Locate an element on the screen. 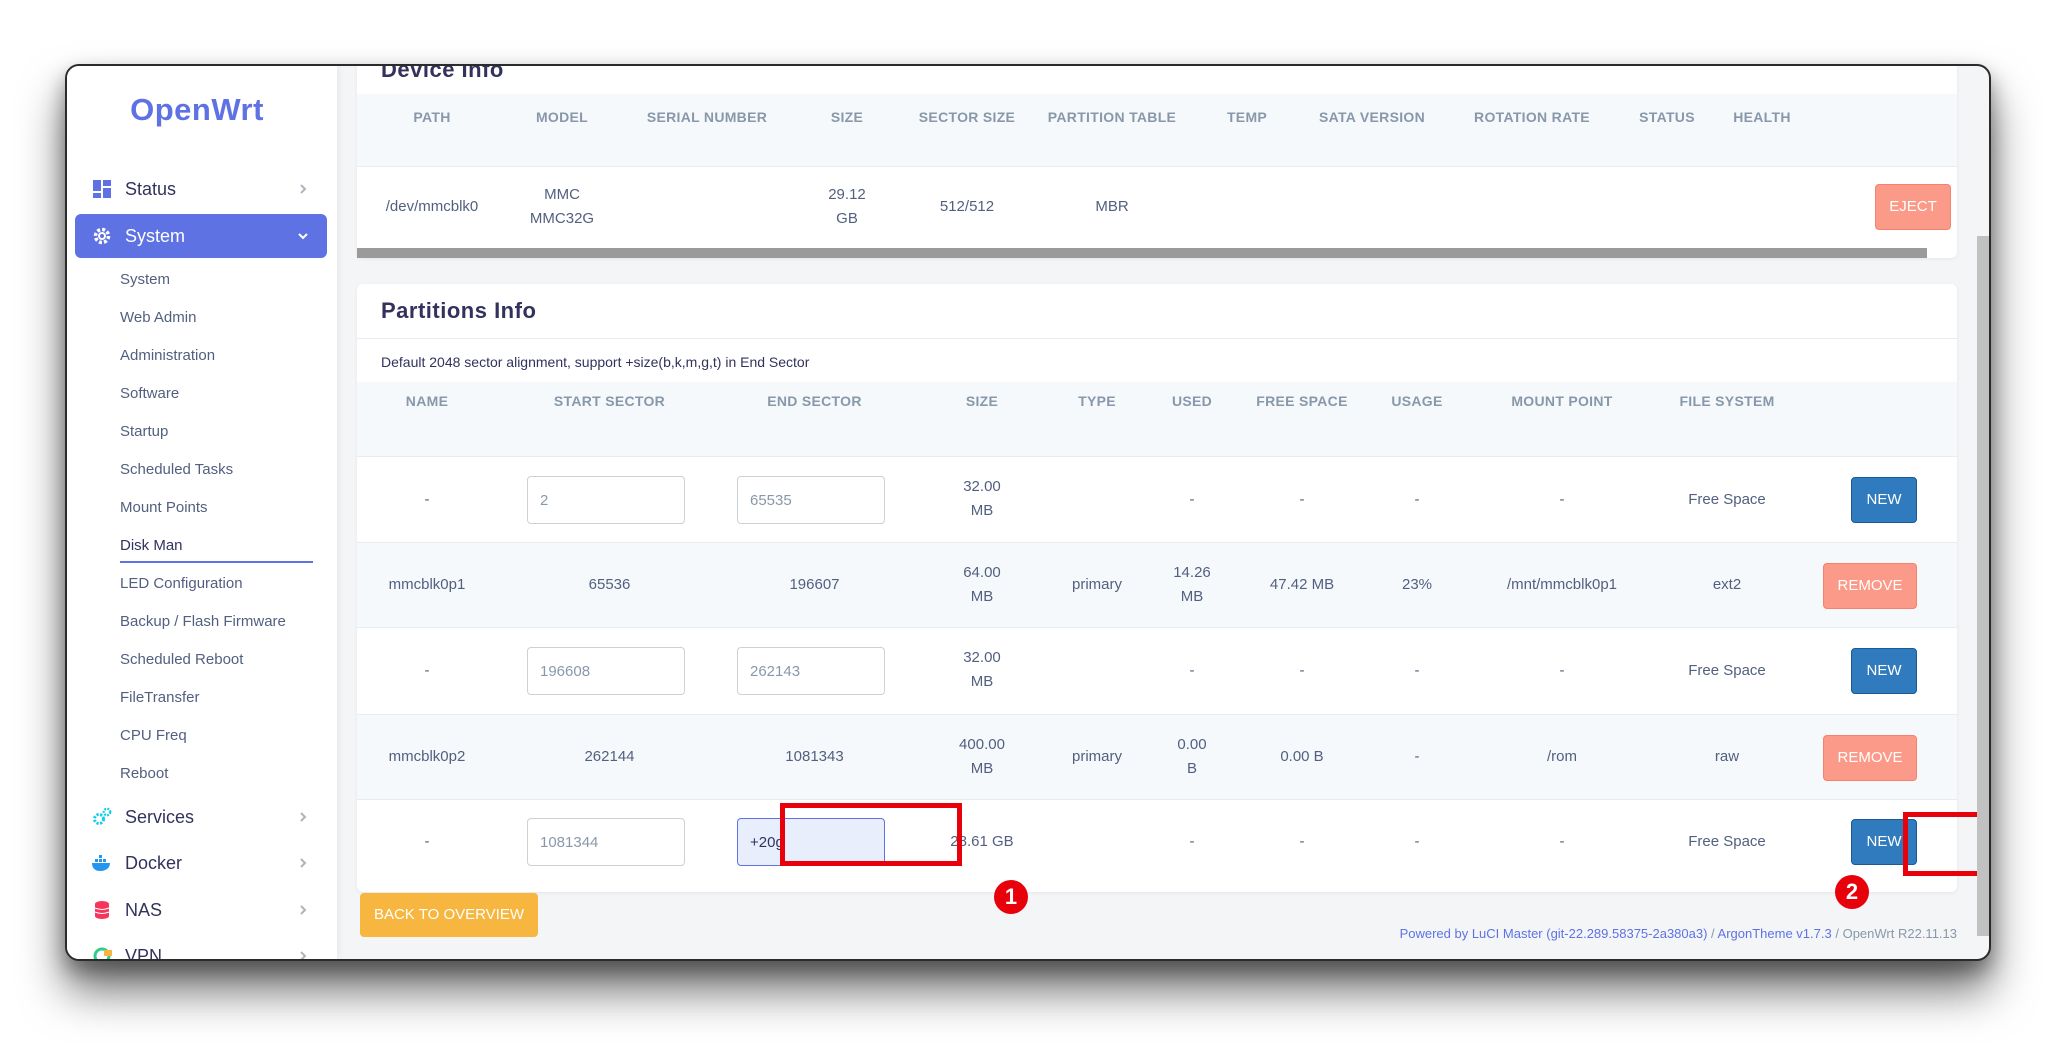 The height and width of the screenshot is (1054, 2050). sidebar-item-label: NAS is located at coordinates (144, 909).